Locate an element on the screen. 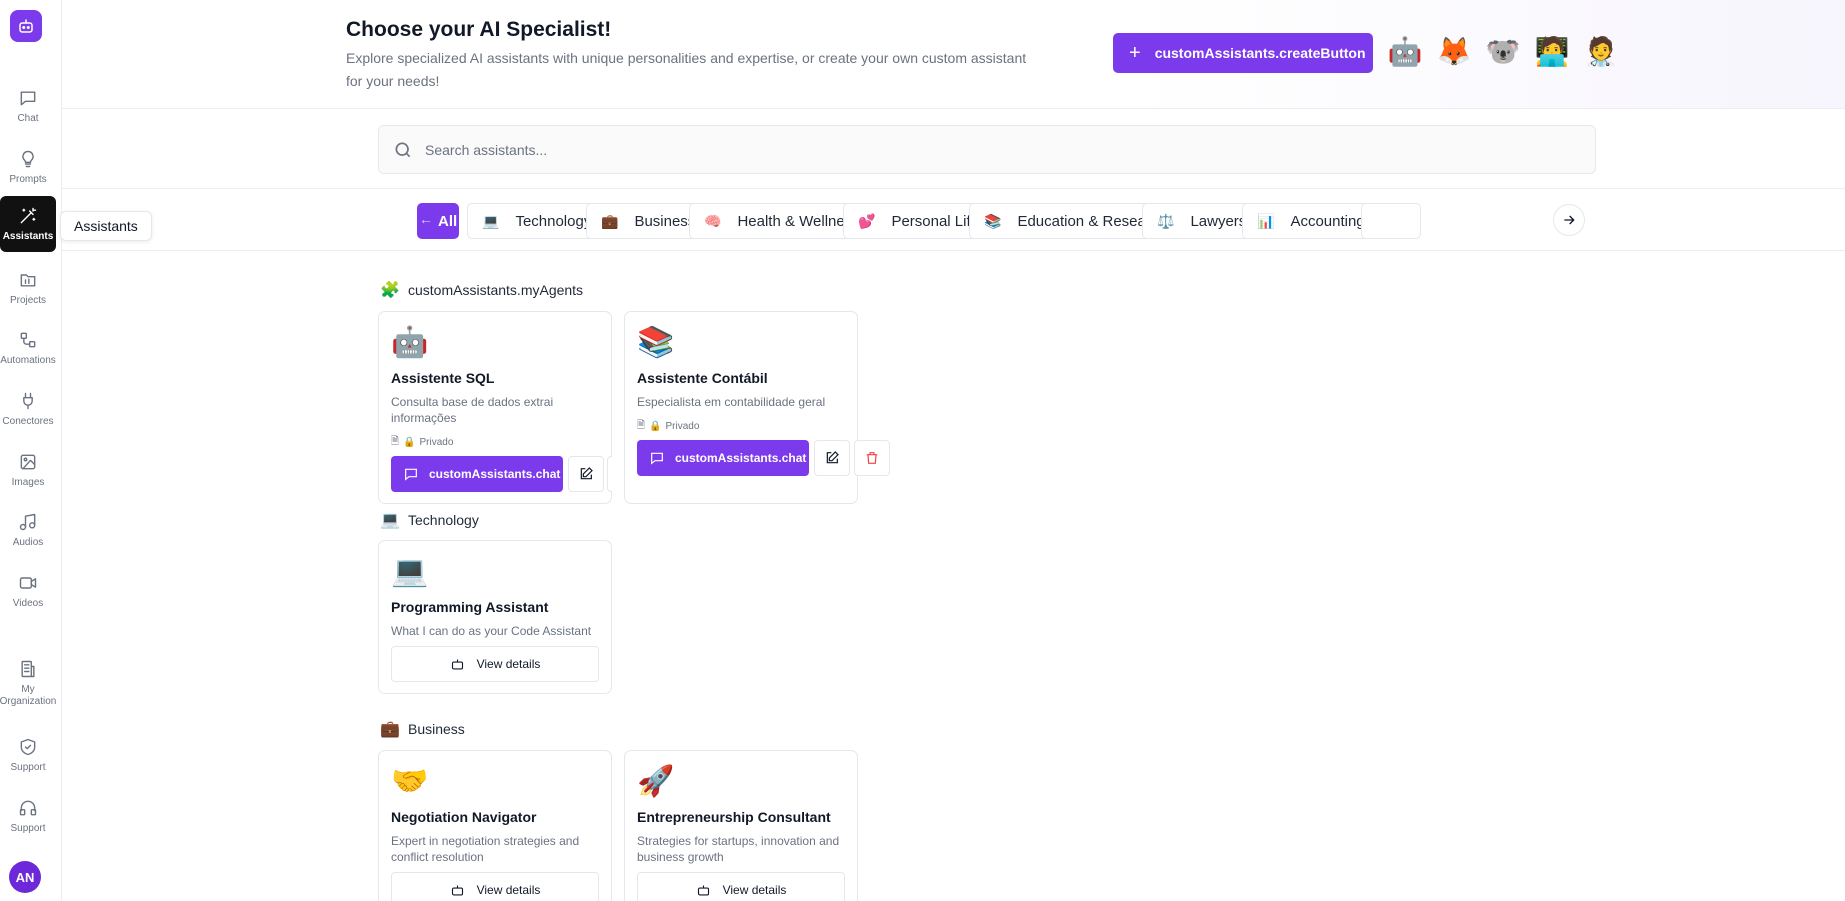 The width and height of the screenshot is (1845, 901). folder-icon is located at coordinates (28, 280).